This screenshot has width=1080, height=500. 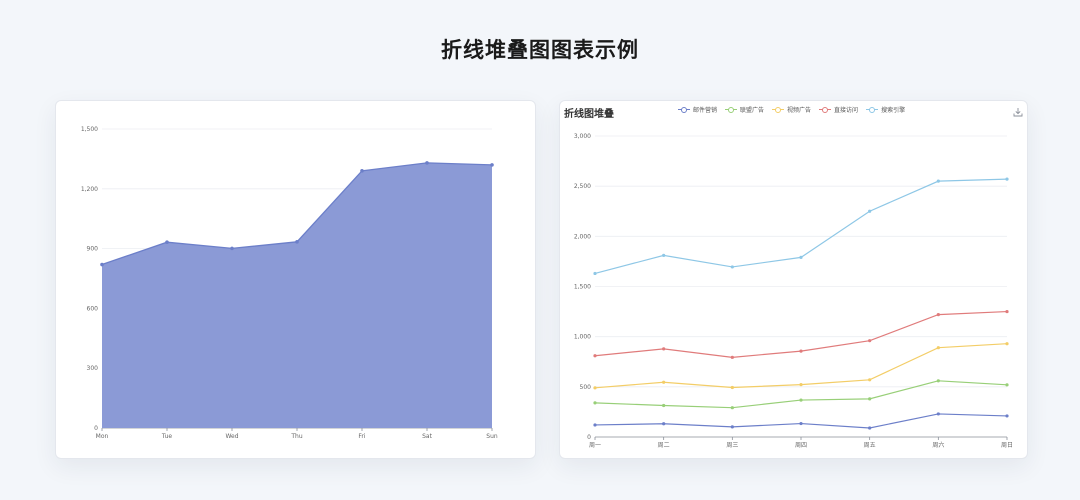 I want to click on x-tick-label: Fri, so click(x=361, y=436).